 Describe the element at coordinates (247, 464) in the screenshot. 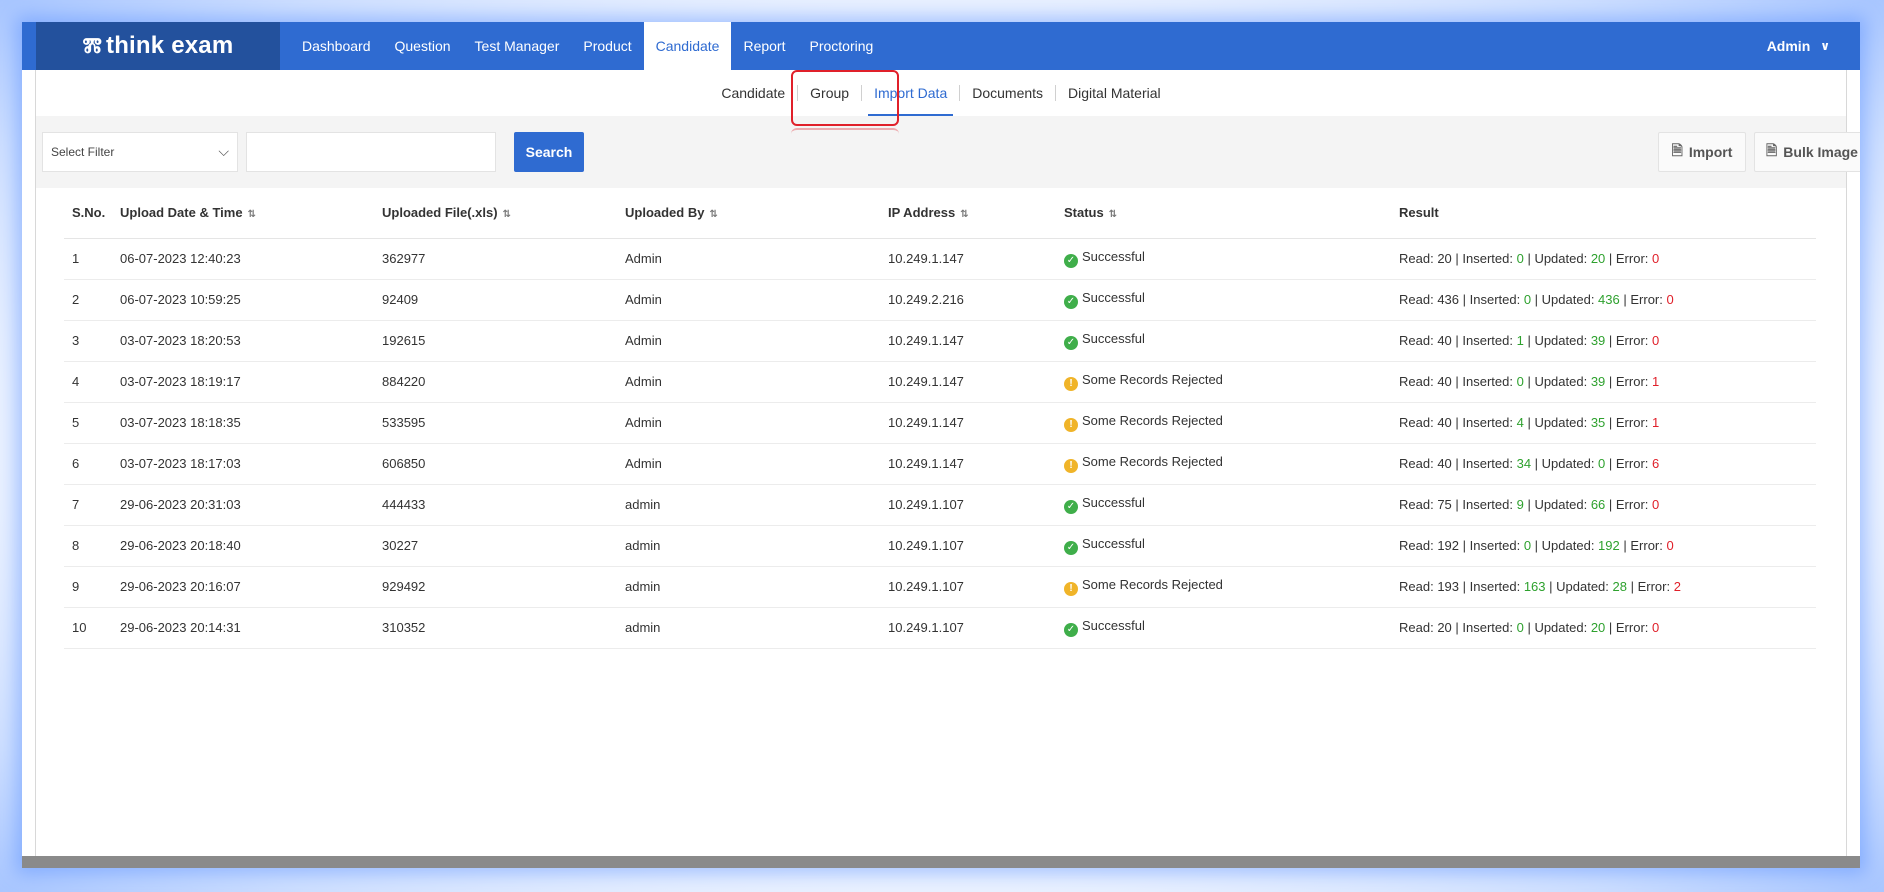

I see `cell-date: 03-07-2023 18:17:03` at that location.